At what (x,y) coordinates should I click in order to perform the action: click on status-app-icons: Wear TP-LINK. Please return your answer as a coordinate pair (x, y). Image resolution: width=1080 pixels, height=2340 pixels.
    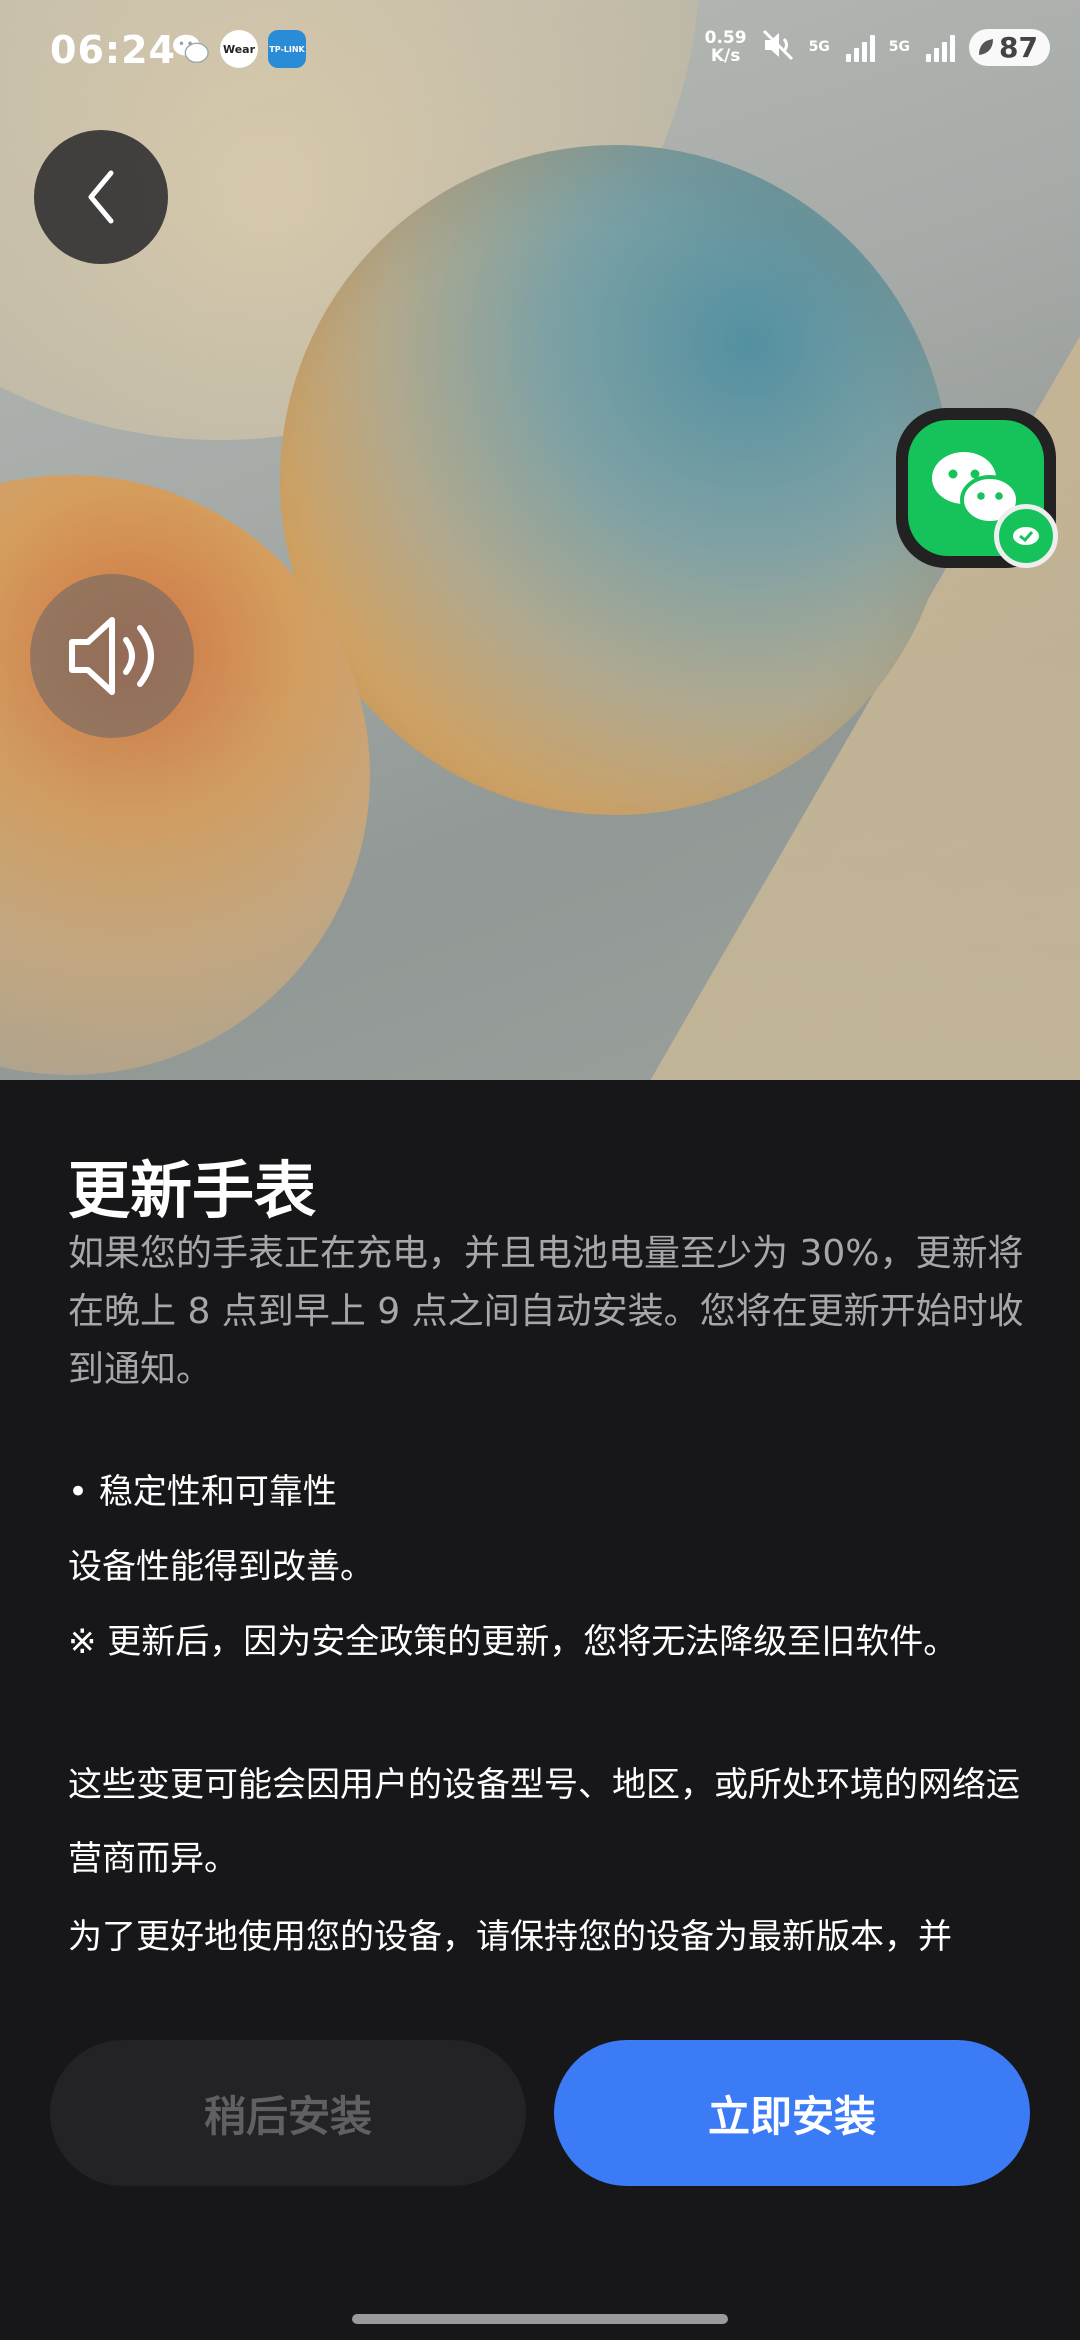
    Looking at the image, I should click on (239, 49).